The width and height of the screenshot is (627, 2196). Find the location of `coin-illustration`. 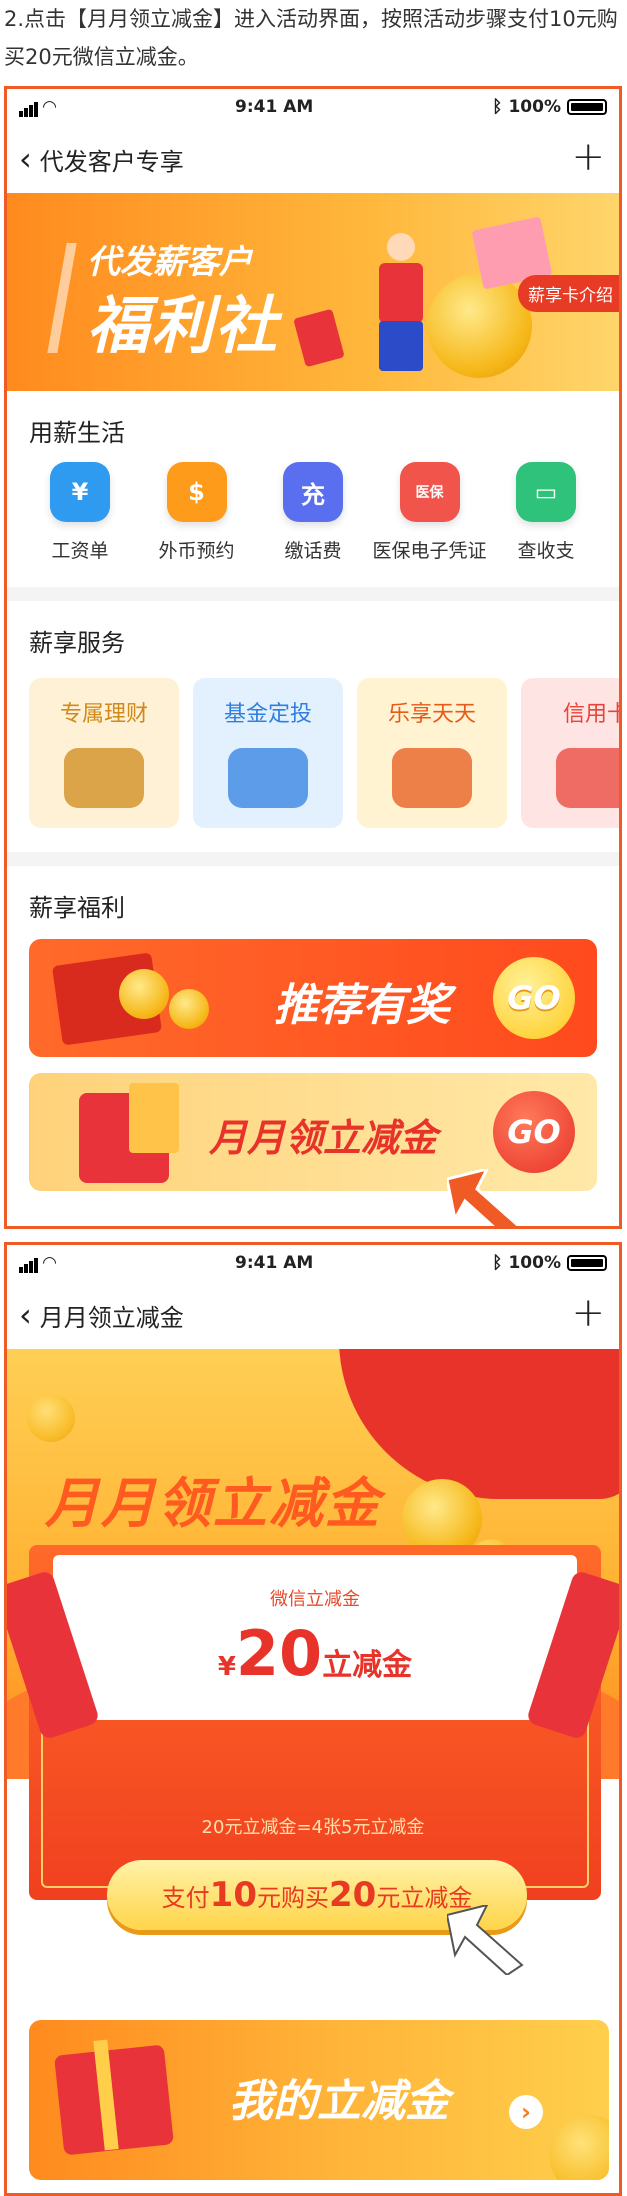

coin-illustration is located at coordinates (479, 325).